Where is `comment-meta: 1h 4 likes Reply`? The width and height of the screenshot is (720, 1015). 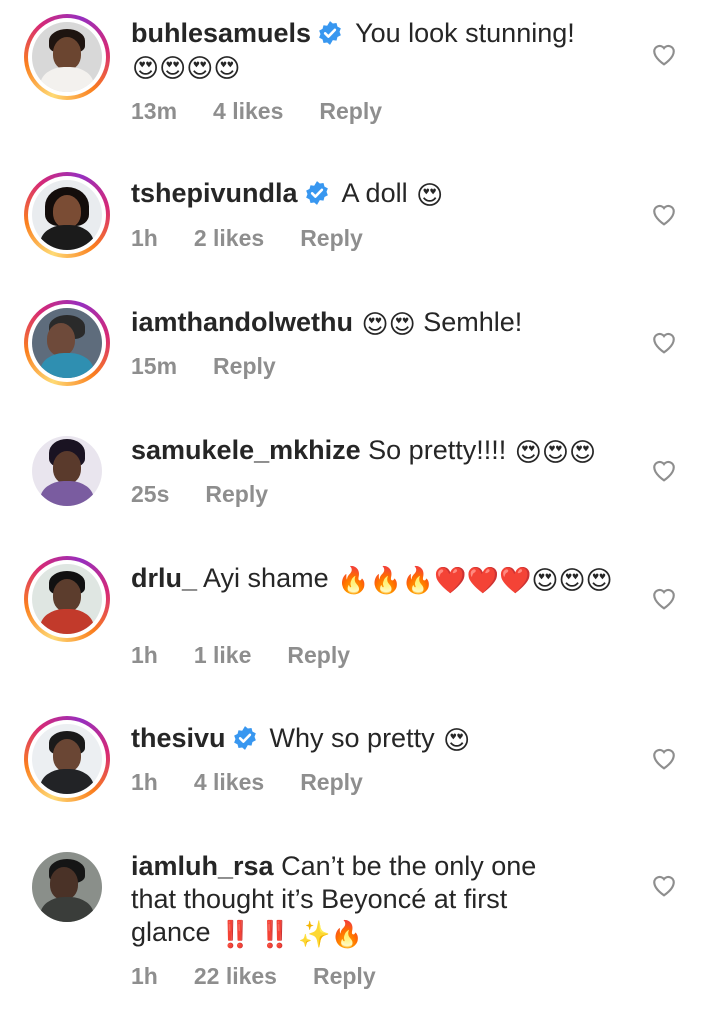 comment-meta: 1h 4 likes Reply is located at coordinates (265, 782).